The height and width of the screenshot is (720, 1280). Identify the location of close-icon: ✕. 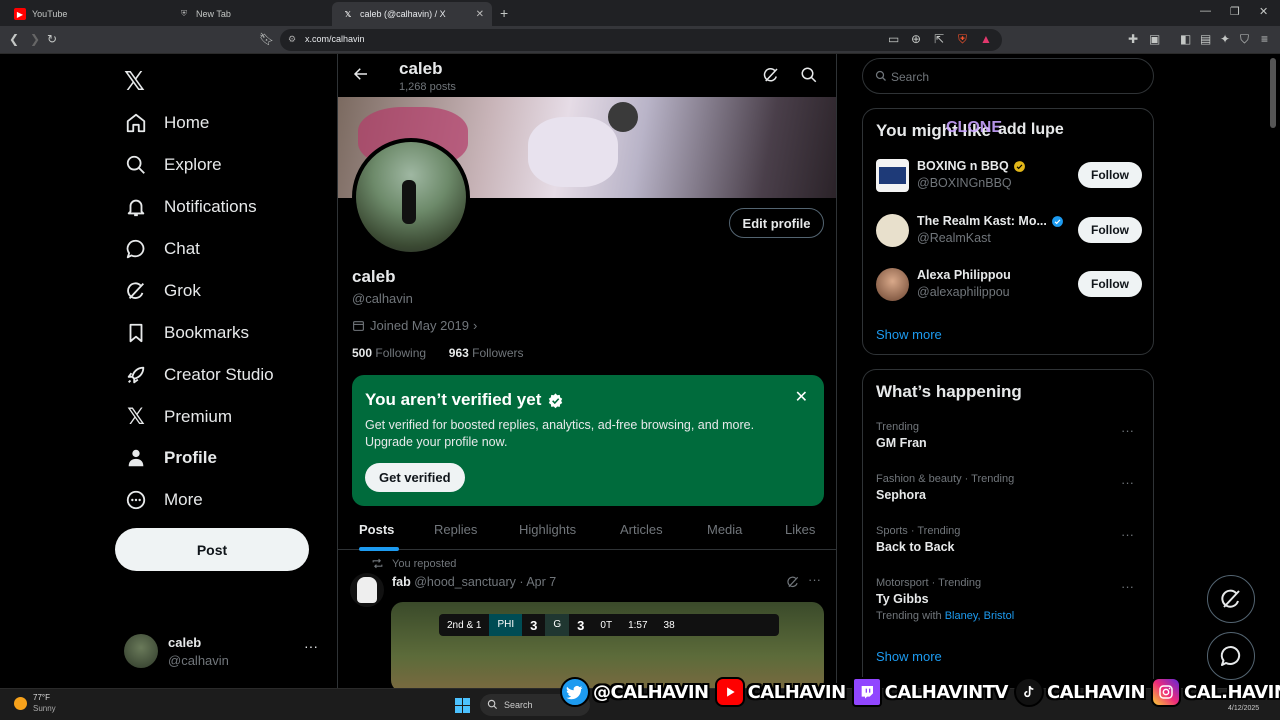
(801, 397).